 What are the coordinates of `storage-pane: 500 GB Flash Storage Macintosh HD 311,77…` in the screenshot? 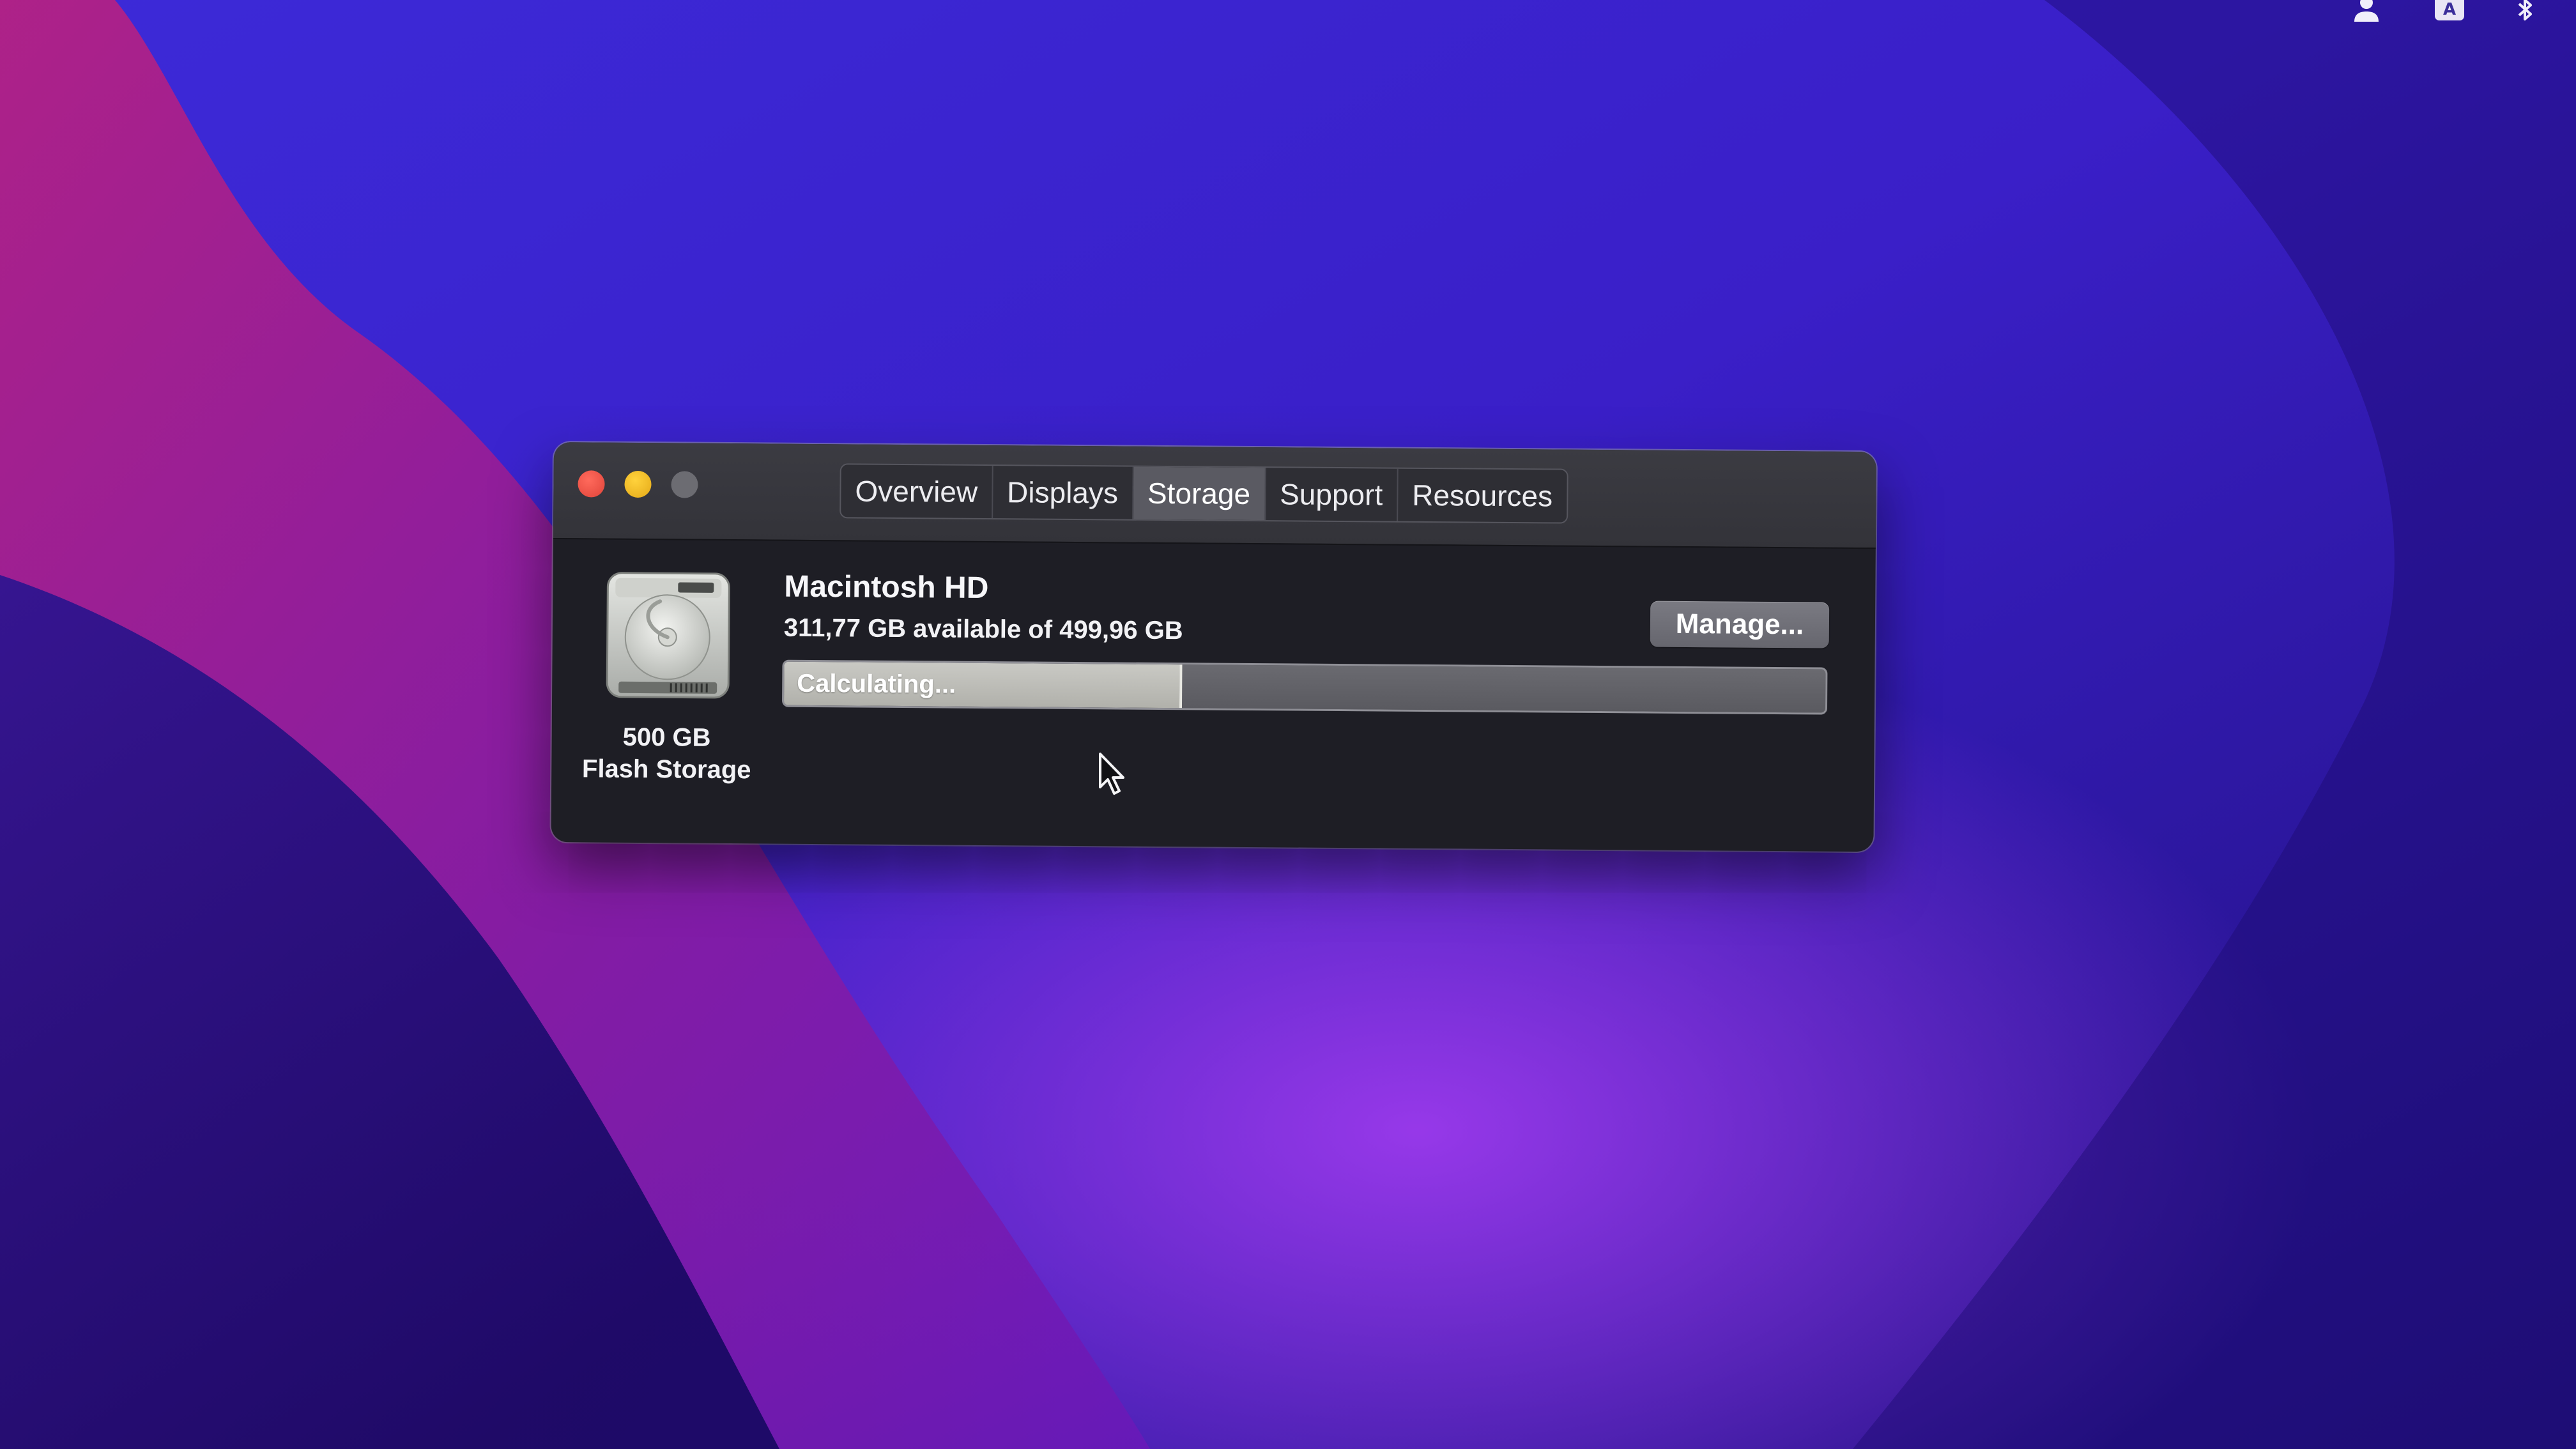 It's located at (1213, 695).